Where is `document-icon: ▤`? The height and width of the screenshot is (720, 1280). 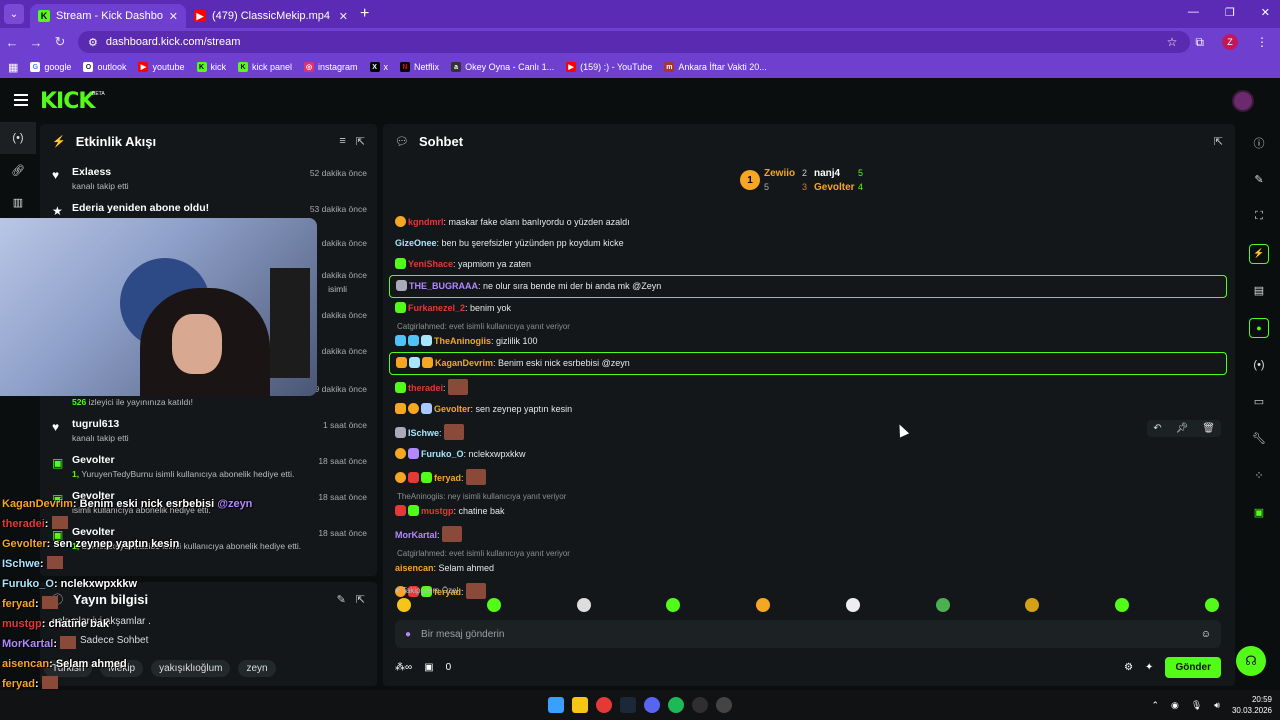 document-icon: ▤ is located at coordinates (1259, 290).